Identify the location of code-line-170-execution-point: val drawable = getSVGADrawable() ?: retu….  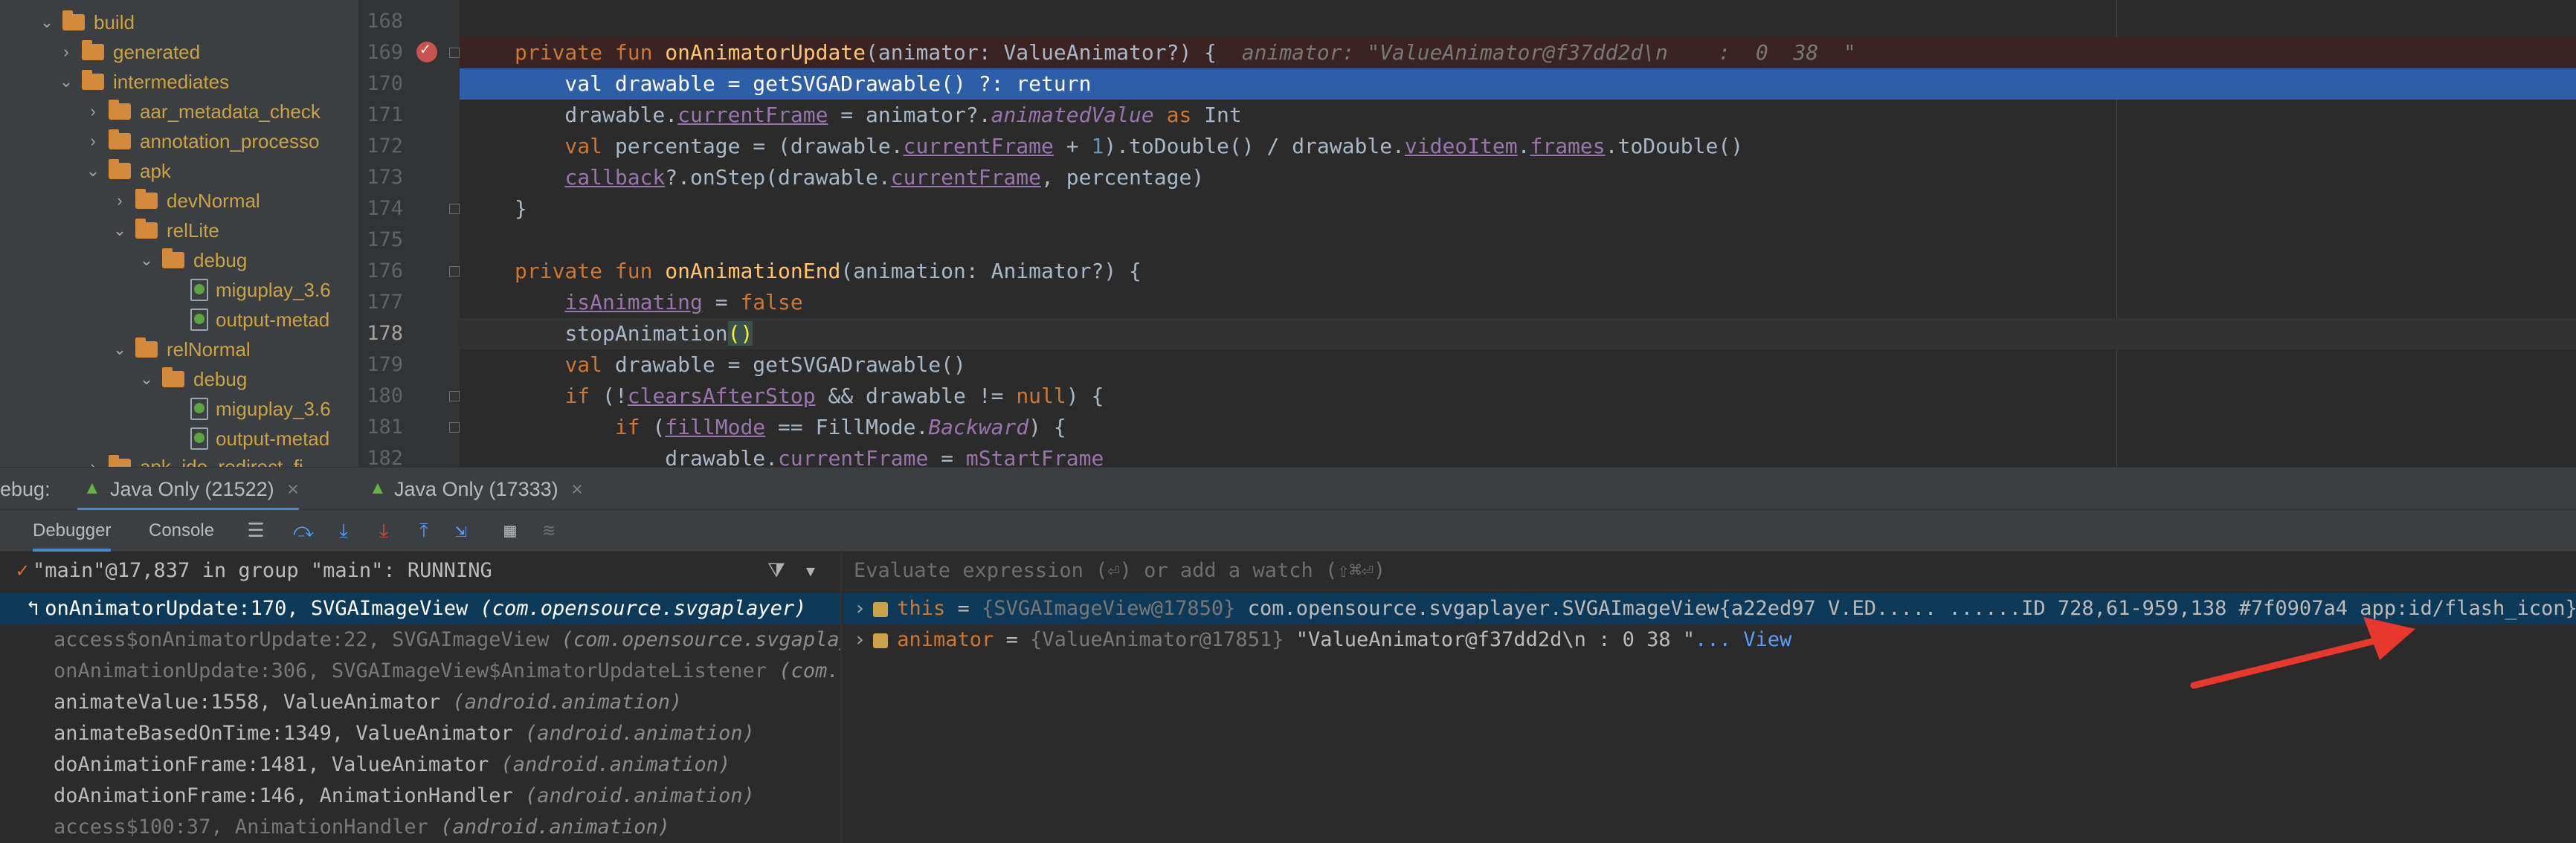
(1518, 84).